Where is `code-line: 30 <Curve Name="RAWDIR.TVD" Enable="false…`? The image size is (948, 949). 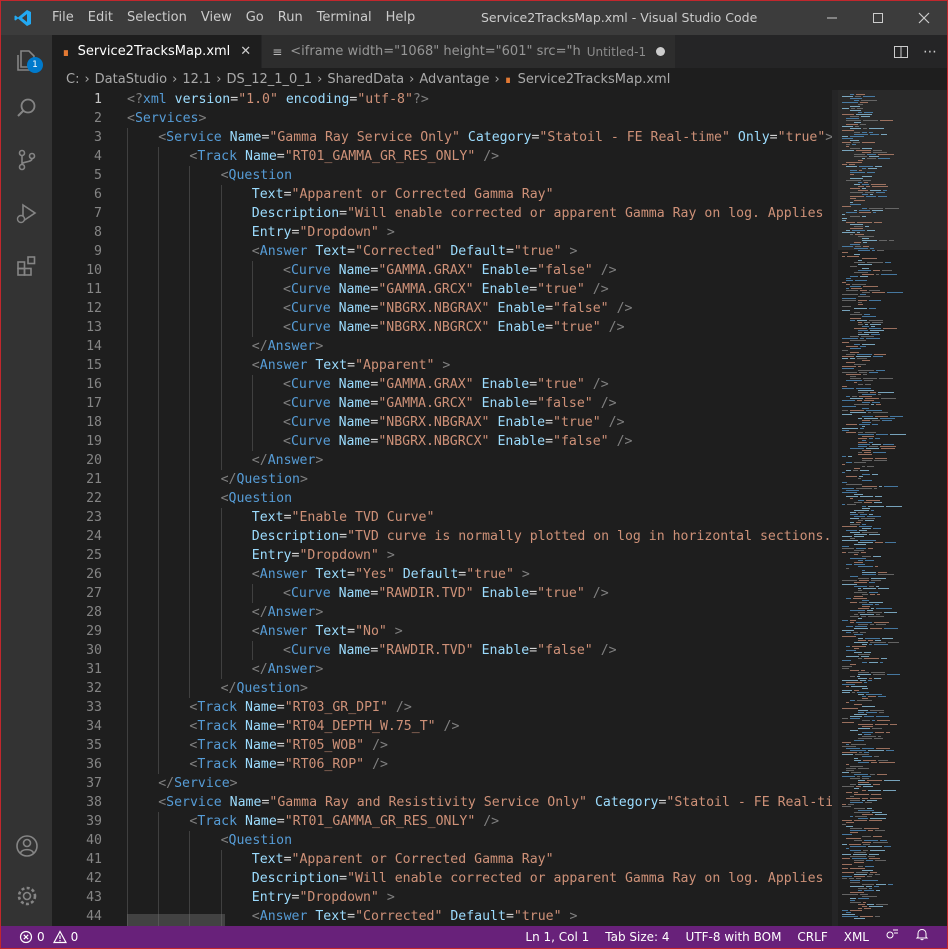
code-line: 30 <Curve Name="RAWDIR.TVD" Enable="false… is located at coordinates (442, 650).